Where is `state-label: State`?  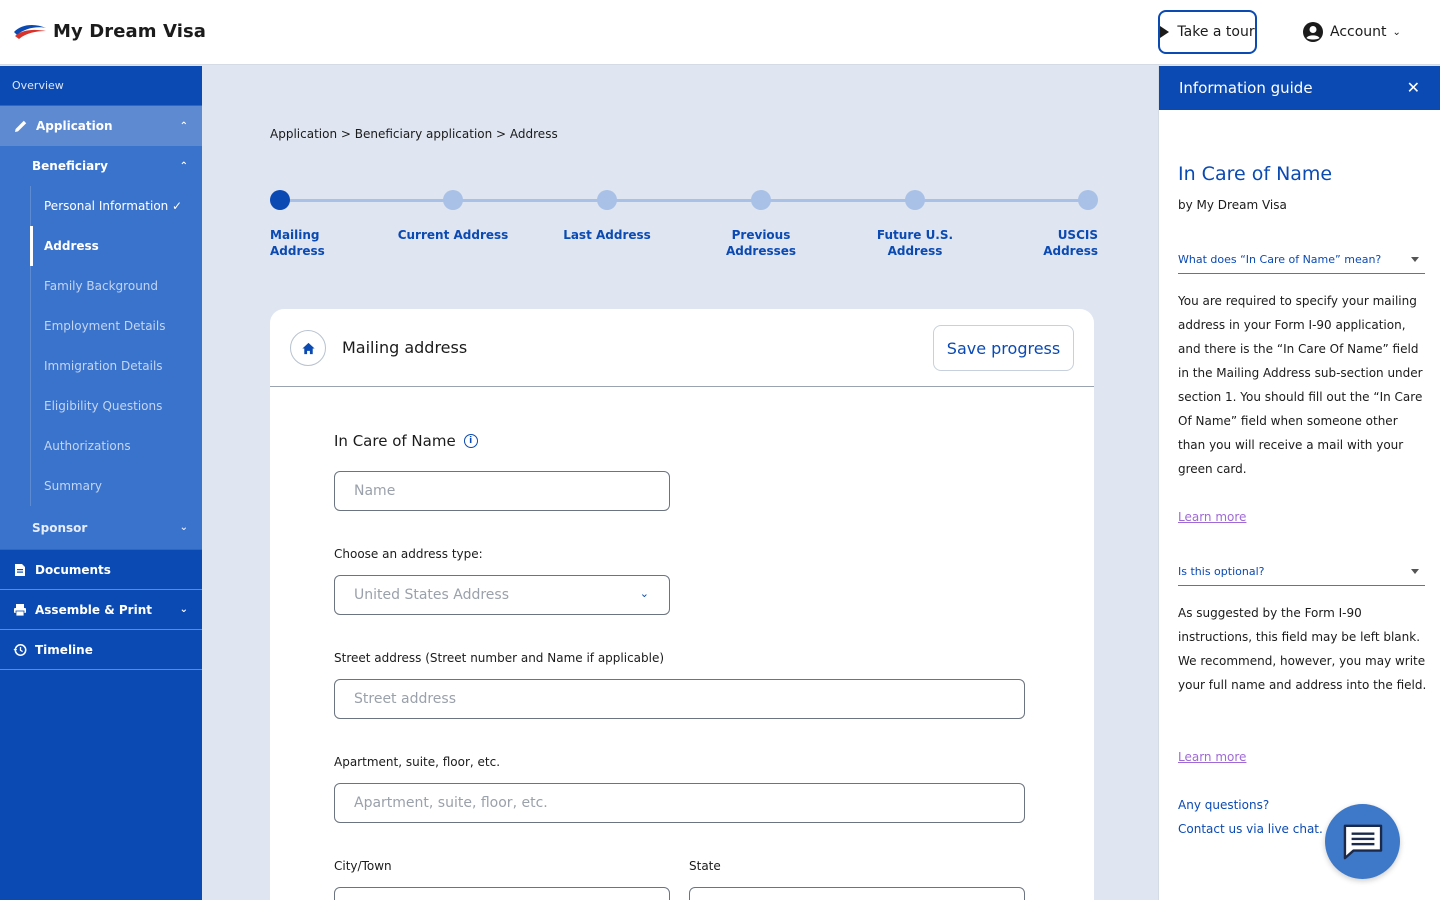 state-label: State is located at coordinates (705, 866).